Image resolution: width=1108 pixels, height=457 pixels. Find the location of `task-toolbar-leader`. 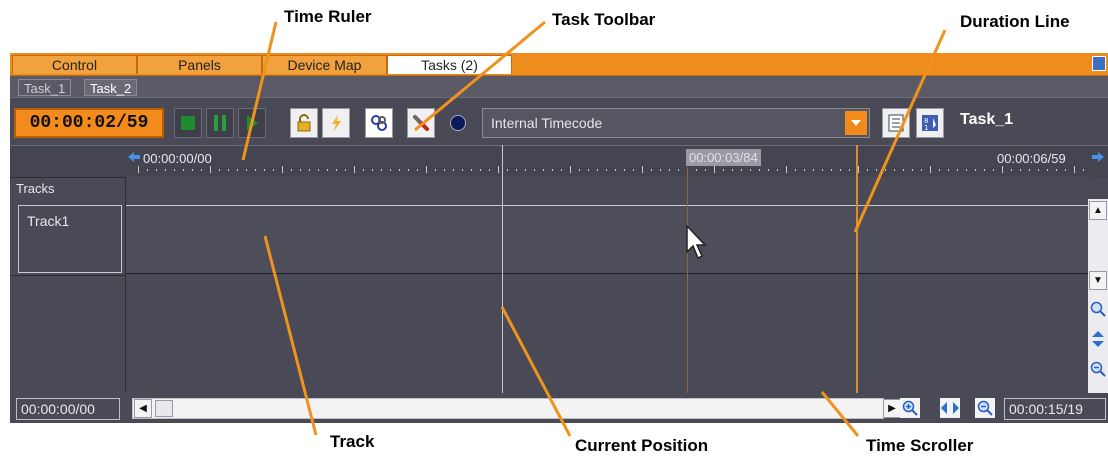

task-toolbar-leader is located at coordinates (480, 76).